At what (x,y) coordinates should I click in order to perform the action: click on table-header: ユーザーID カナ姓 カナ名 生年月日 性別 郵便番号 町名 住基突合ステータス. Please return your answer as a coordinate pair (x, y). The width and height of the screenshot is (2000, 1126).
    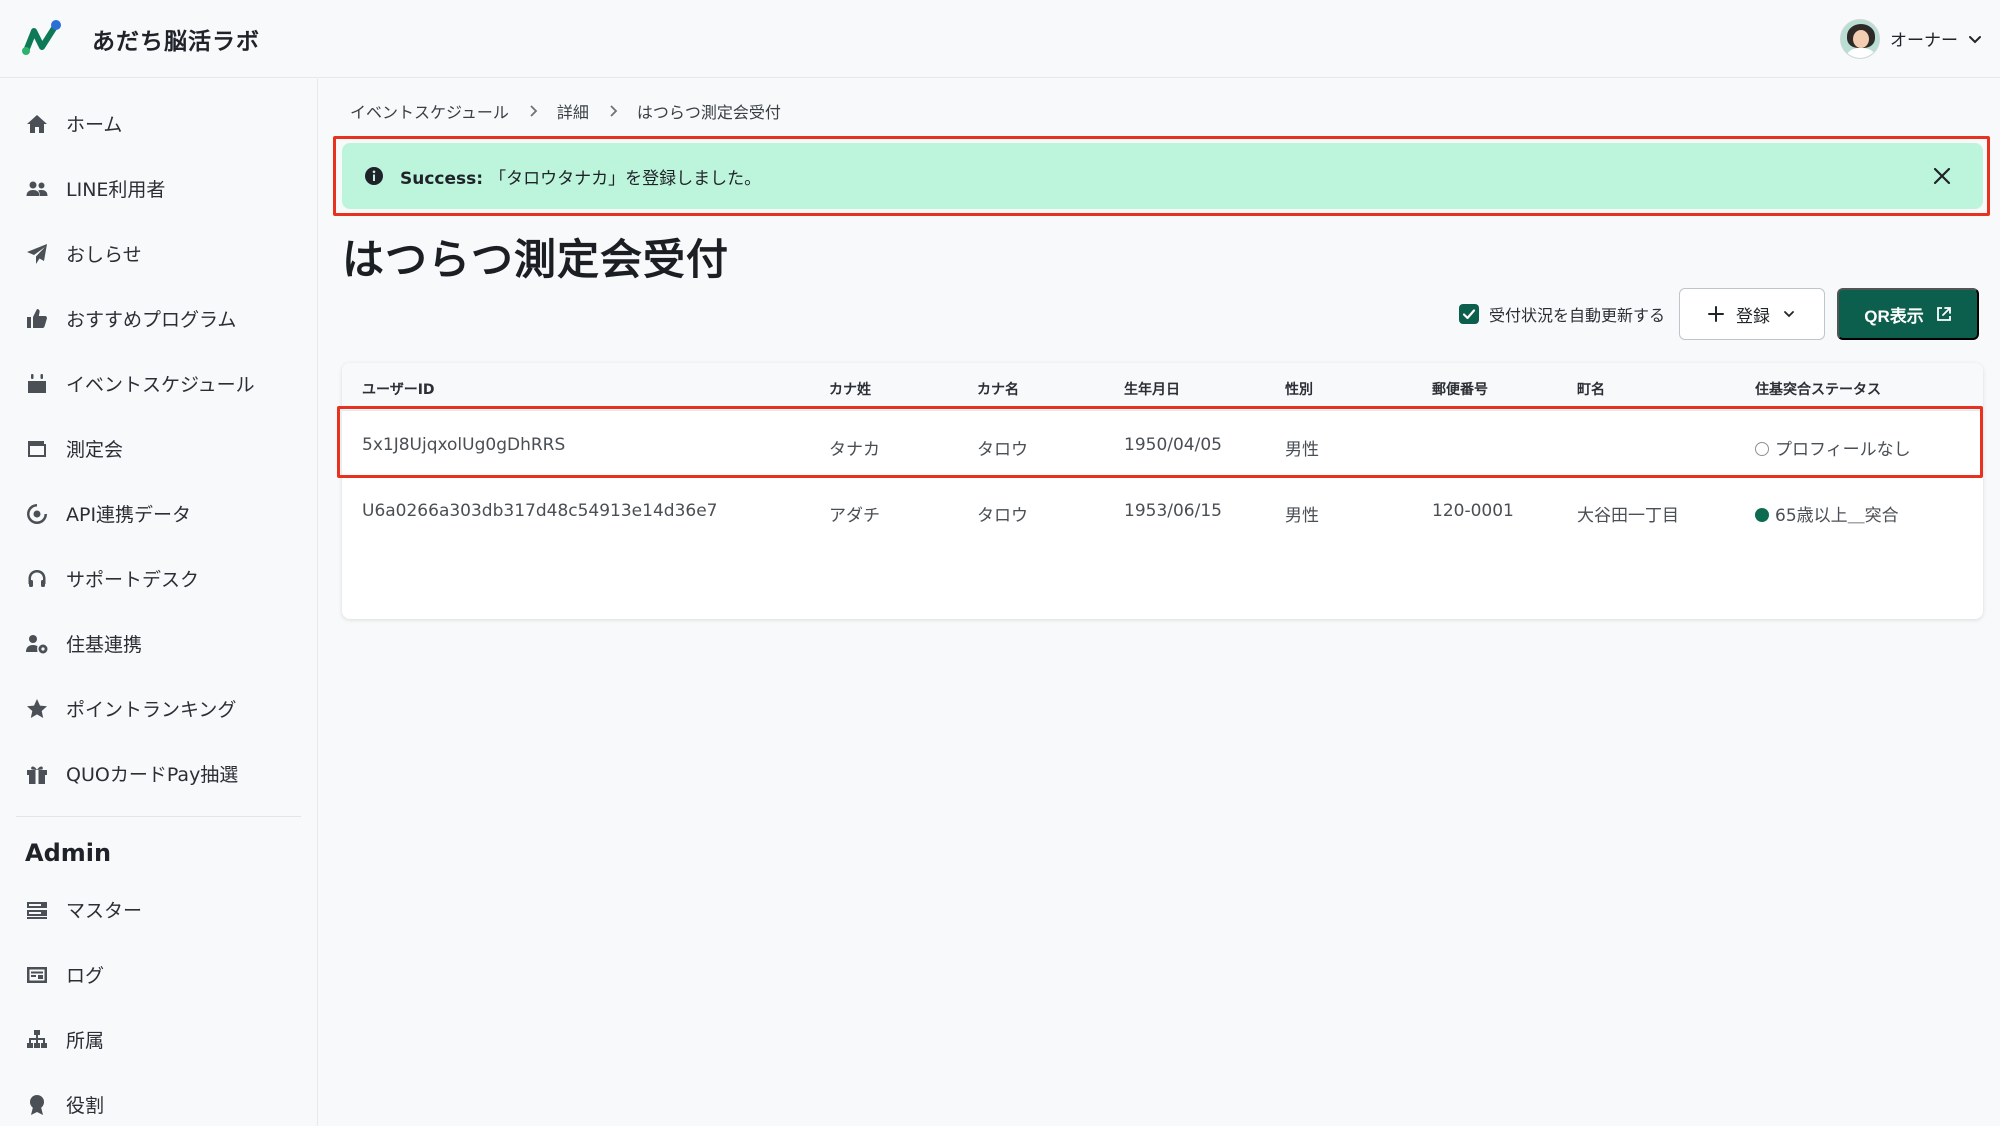
    Looking at the image, I should click on (1162, 387).